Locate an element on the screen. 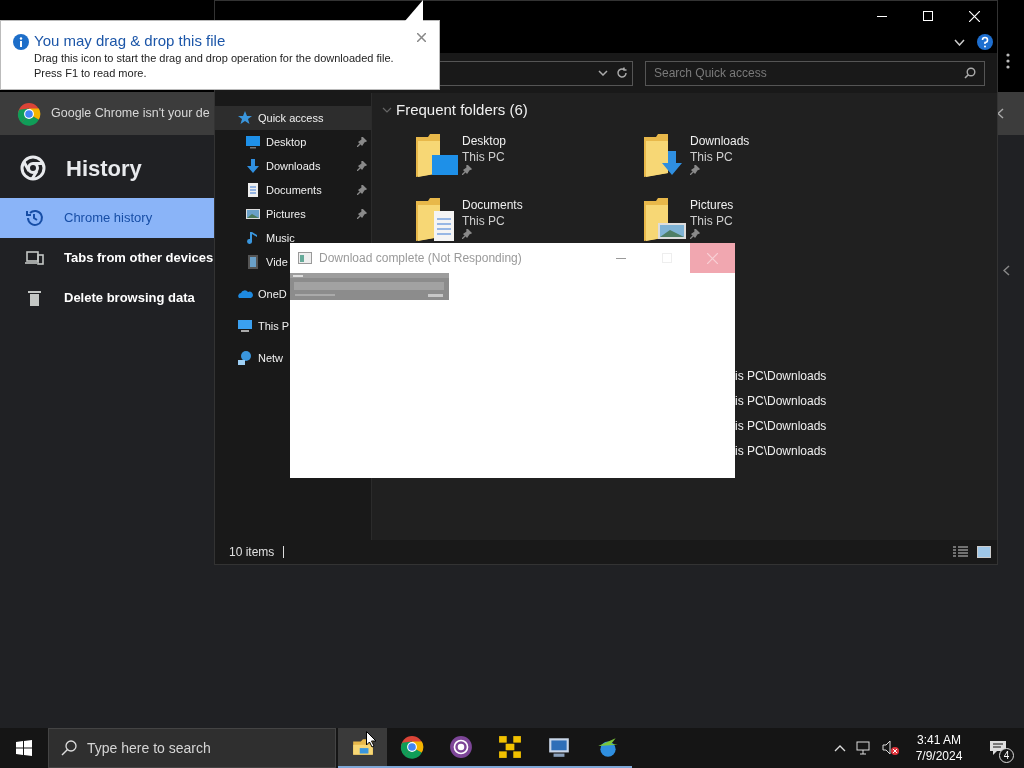  tooltip-text: Drag this icon to start the drag and drop operation for the downloaded file. is located at coordinates (214, 58).